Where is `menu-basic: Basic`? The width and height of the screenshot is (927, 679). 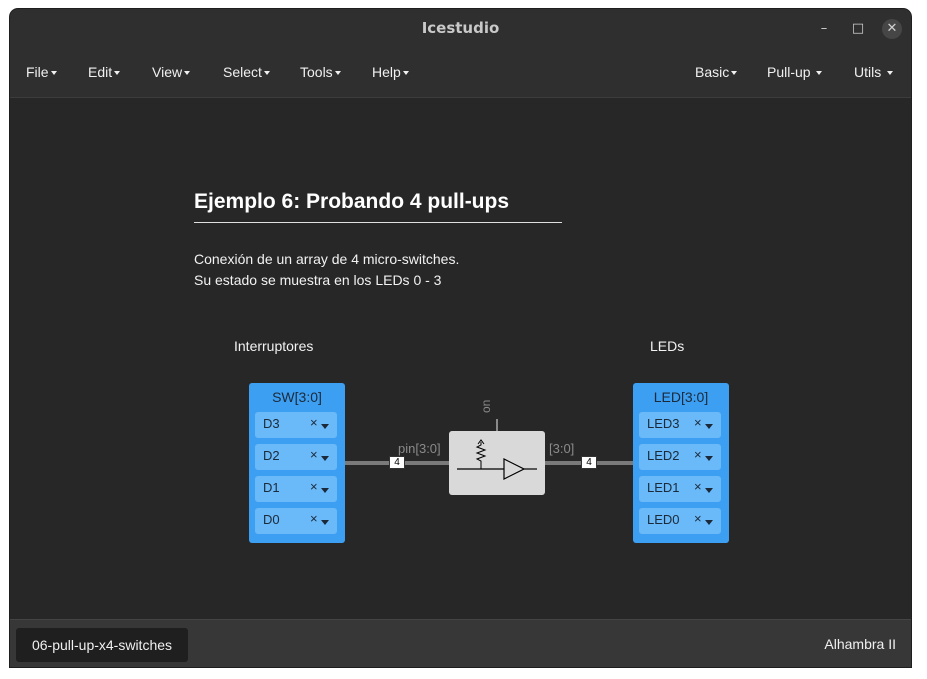
menu-basic: Basic is located at coordinates (716, 72).